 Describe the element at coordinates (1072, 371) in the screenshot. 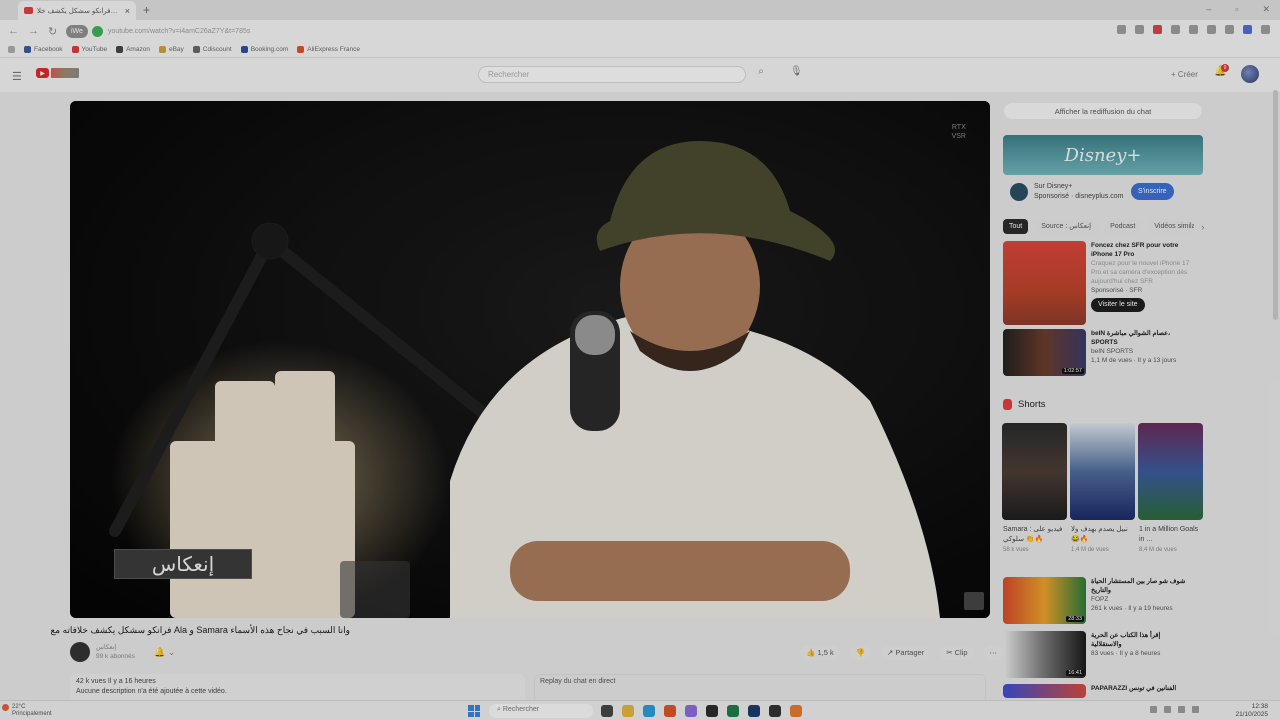

I see `video-duration: 1:02:57` at that location.